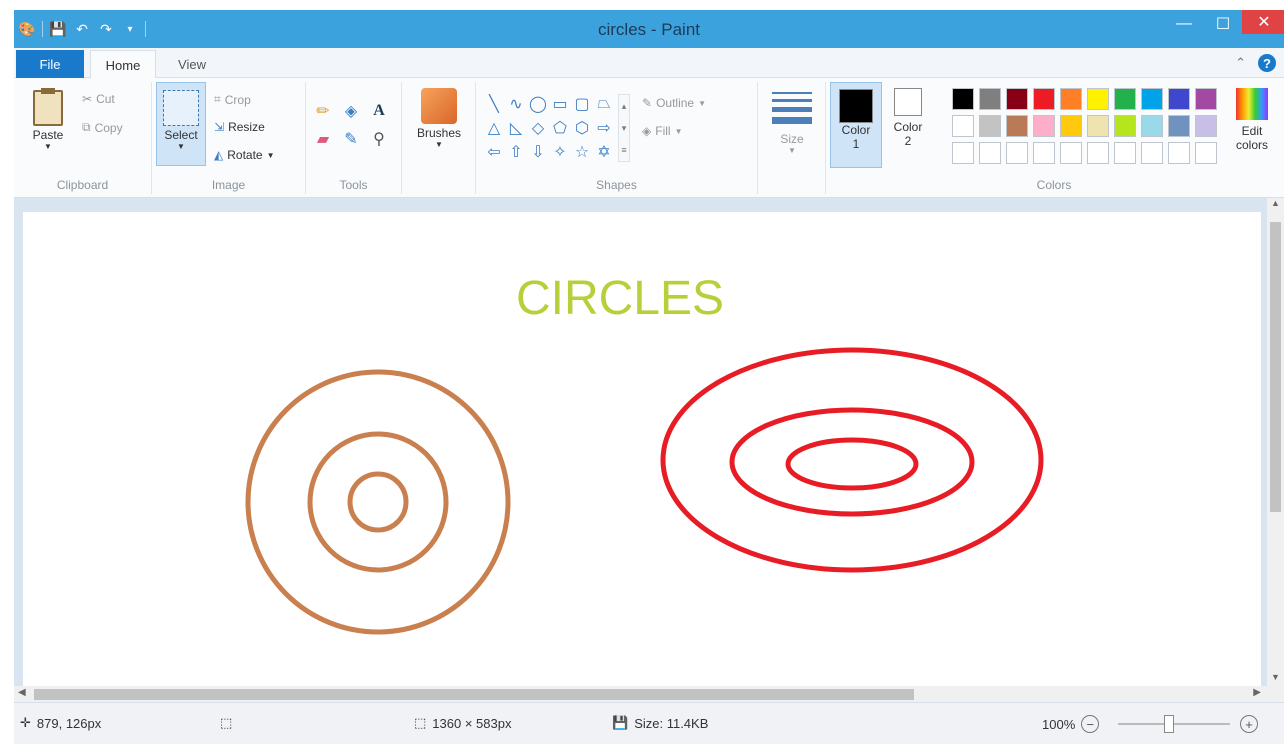 Image resolution: width=1284 pixels, height=744 pixels. I want to click on edit-colors-button: Edit colors, so click(1252, 120).